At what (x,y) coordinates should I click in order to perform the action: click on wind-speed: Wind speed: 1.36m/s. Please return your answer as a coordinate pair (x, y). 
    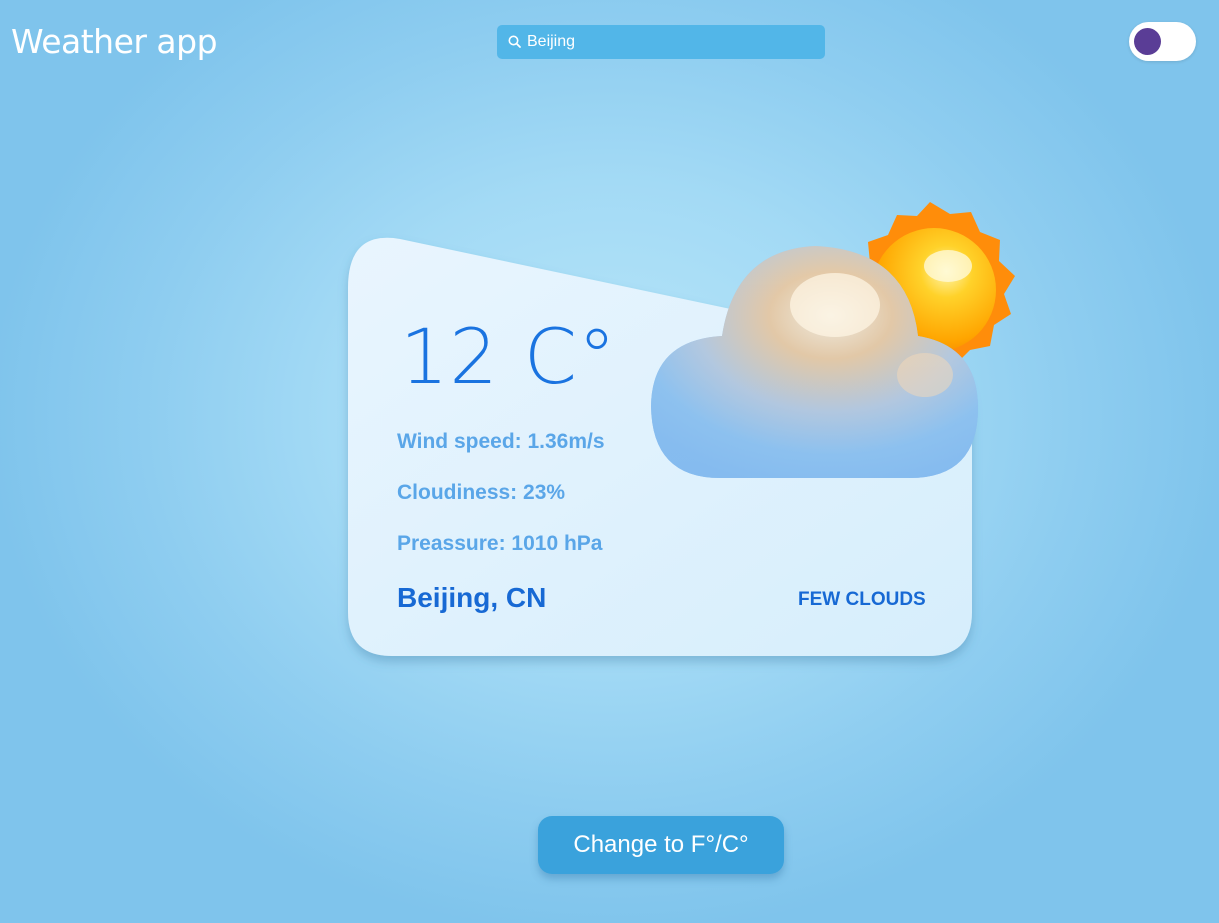
    Looking at the image, I should click on (501, 441).